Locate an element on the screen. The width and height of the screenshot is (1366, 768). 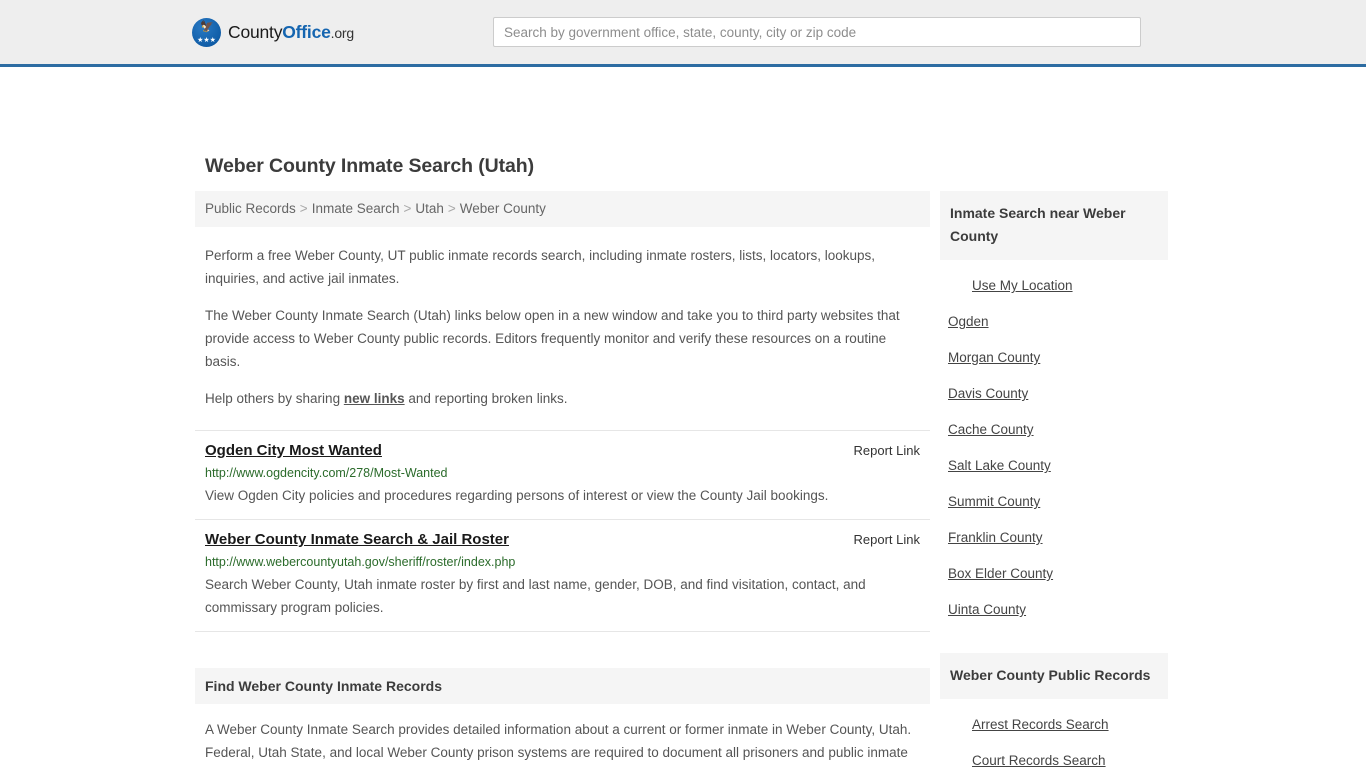
sidebar-item-cache-county: Cache County is located at coordinates (1054, 429).